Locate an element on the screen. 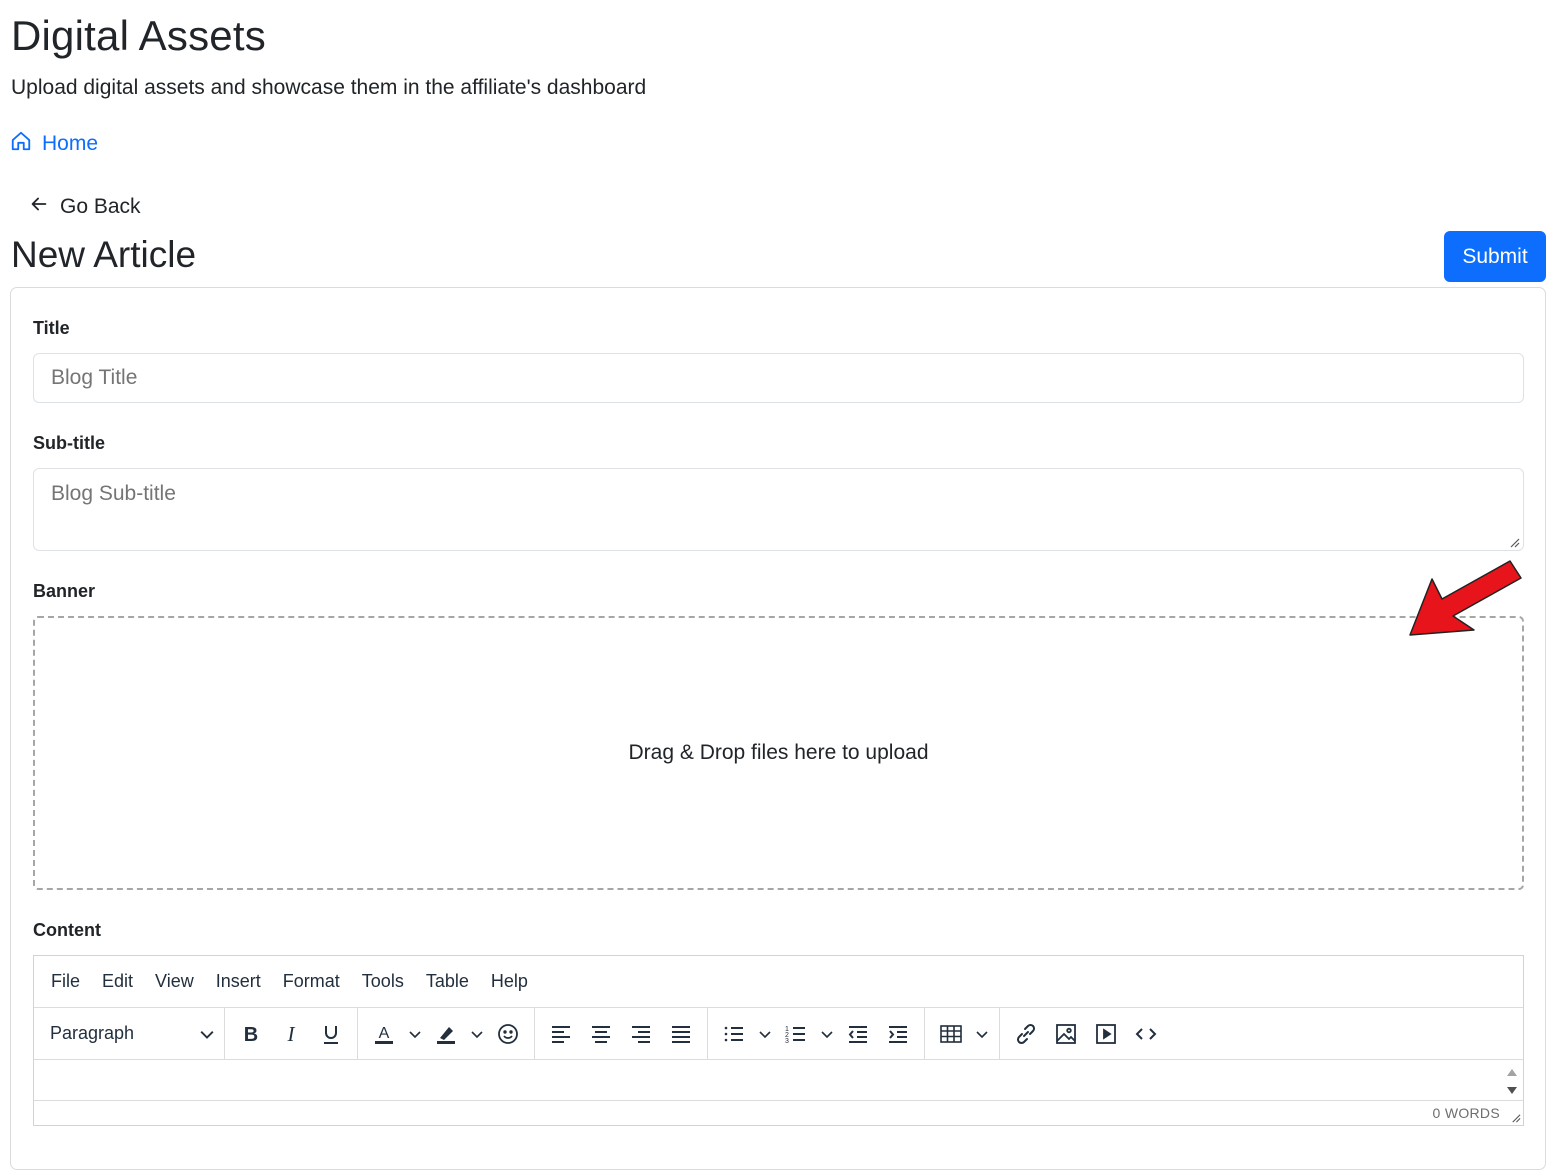 This screenshot has height=1176, width=1555. outdent-icon is located at coordinates (858, 1034).